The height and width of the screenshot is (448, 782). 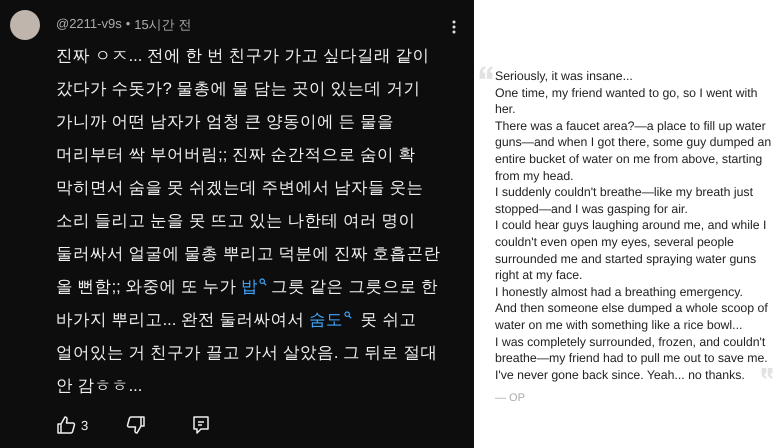 What do you see at coordinates (247, 353) in the screenshot?
I see `comment-text-line: 얼어있는 거 친구가 끌고 가서 살았음. 그 뒤로 절대` at bounding box center [247, 353].